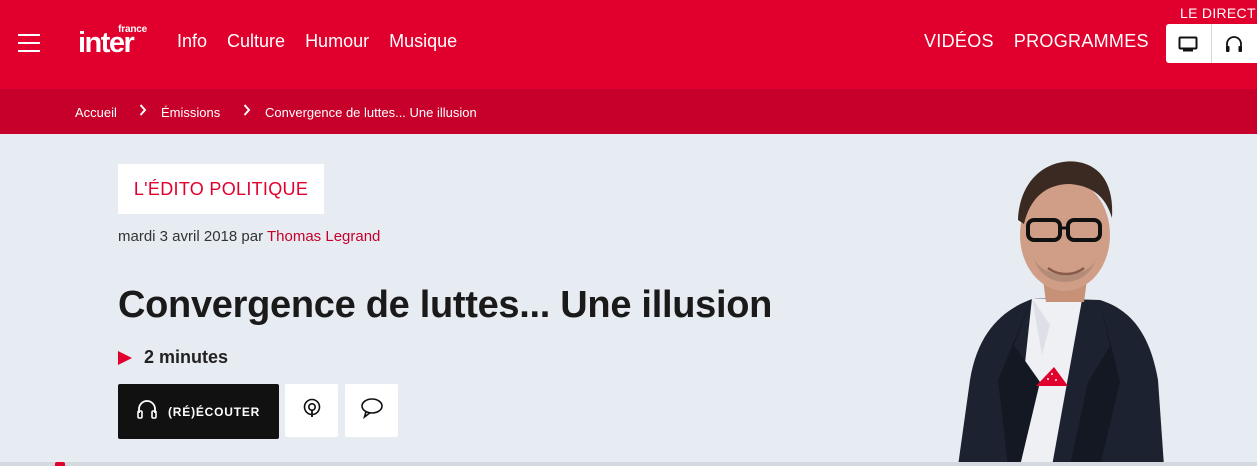 The height and width of the screenshot is (466, 1257). What do you see at coordinates (337, 41) in the screenshot?
I see `nav-humour: Humour` at bounding box center [337, 41].